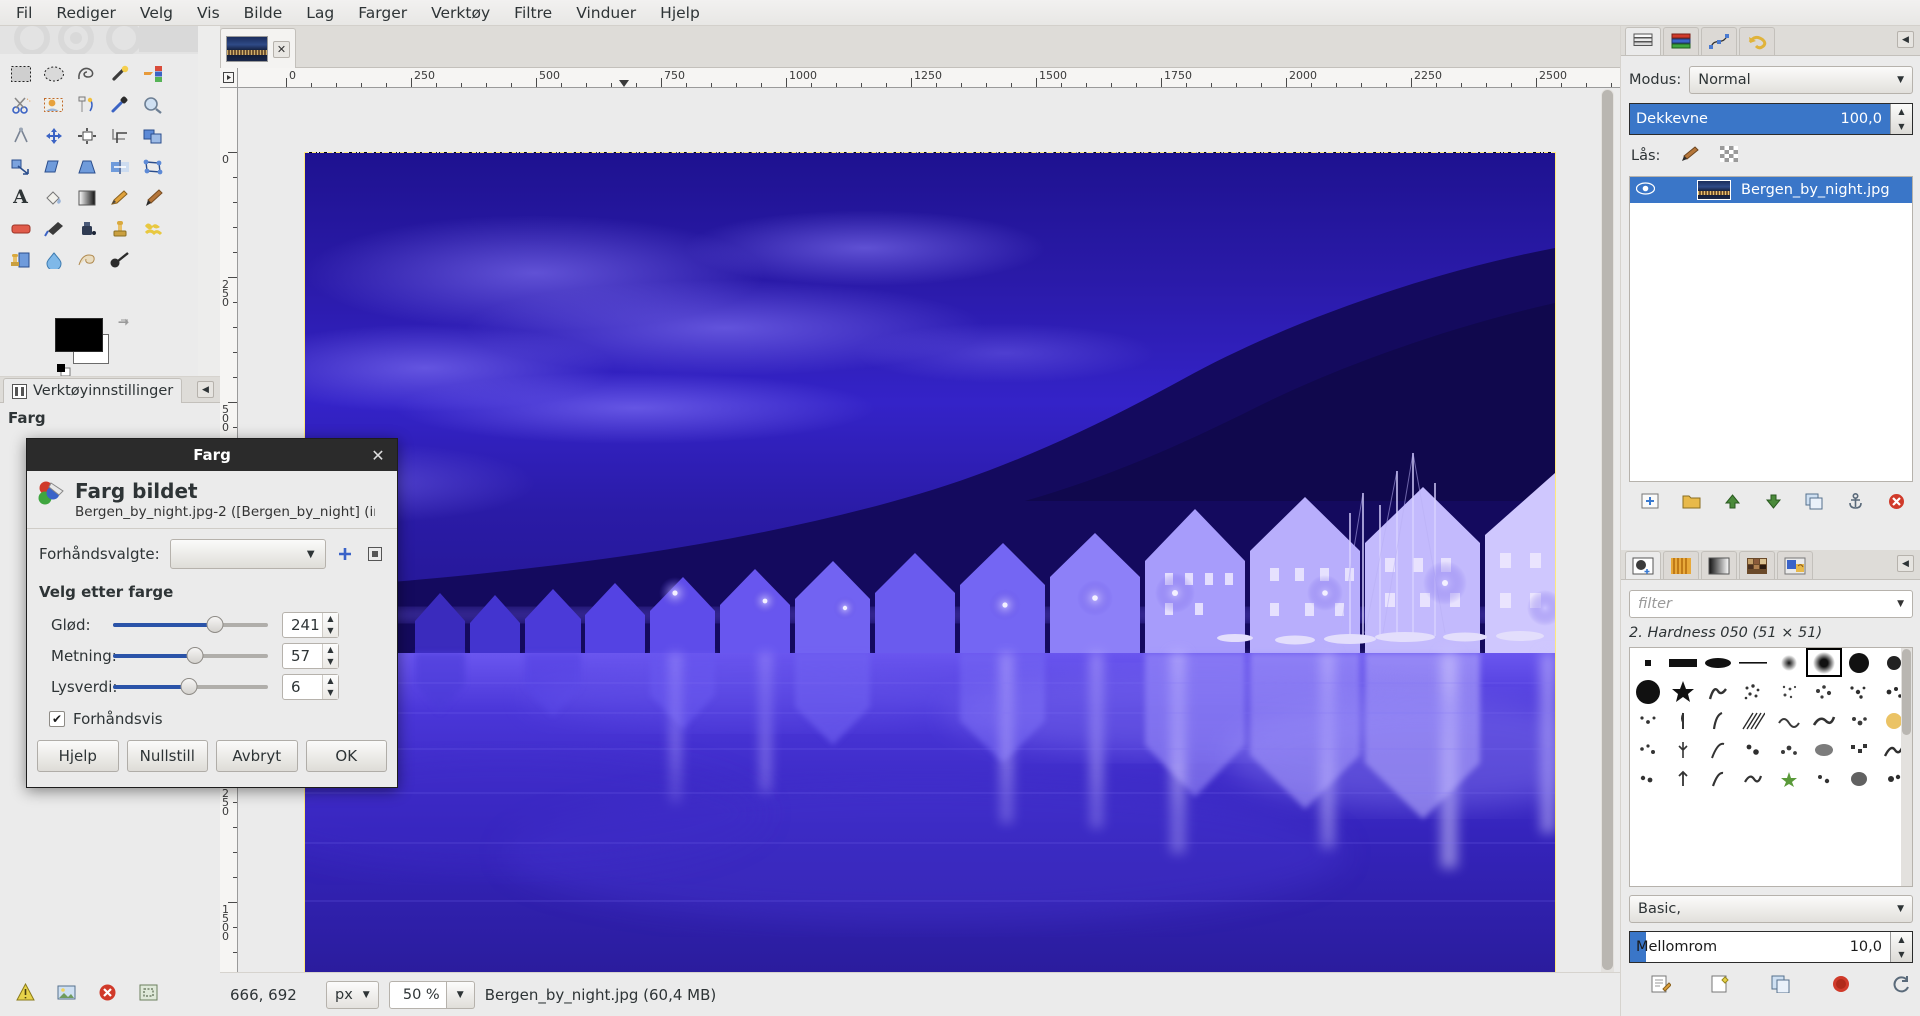  Describe the element at coordinates (107, 994) in the screenshot. I see `cancel-icon` at that location.